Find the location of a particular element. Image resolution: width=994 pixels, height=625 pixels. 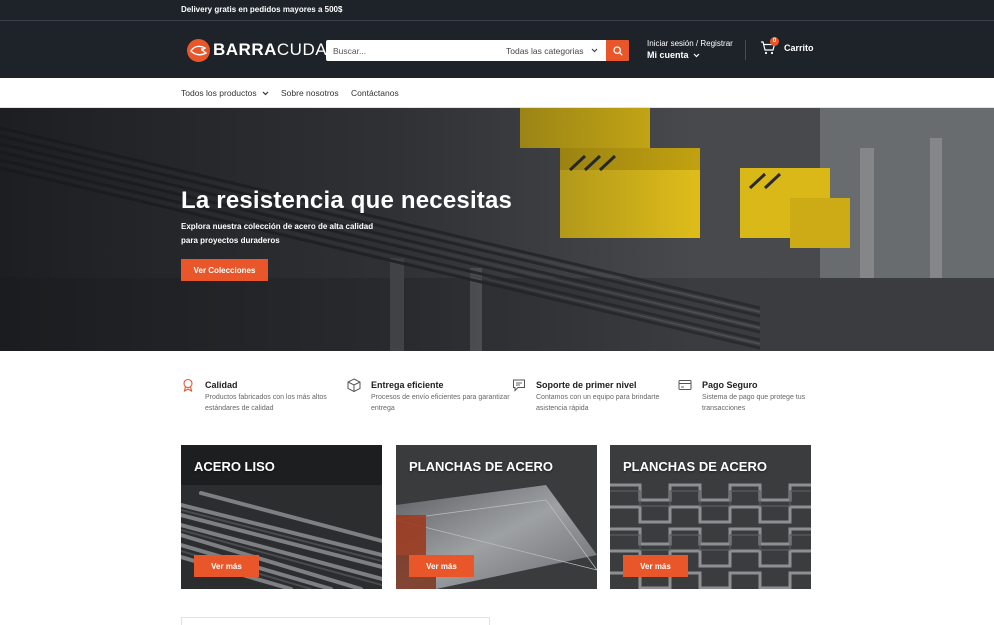

nav-item-all-products: Todos los productos is located at coordinates (225, 93).